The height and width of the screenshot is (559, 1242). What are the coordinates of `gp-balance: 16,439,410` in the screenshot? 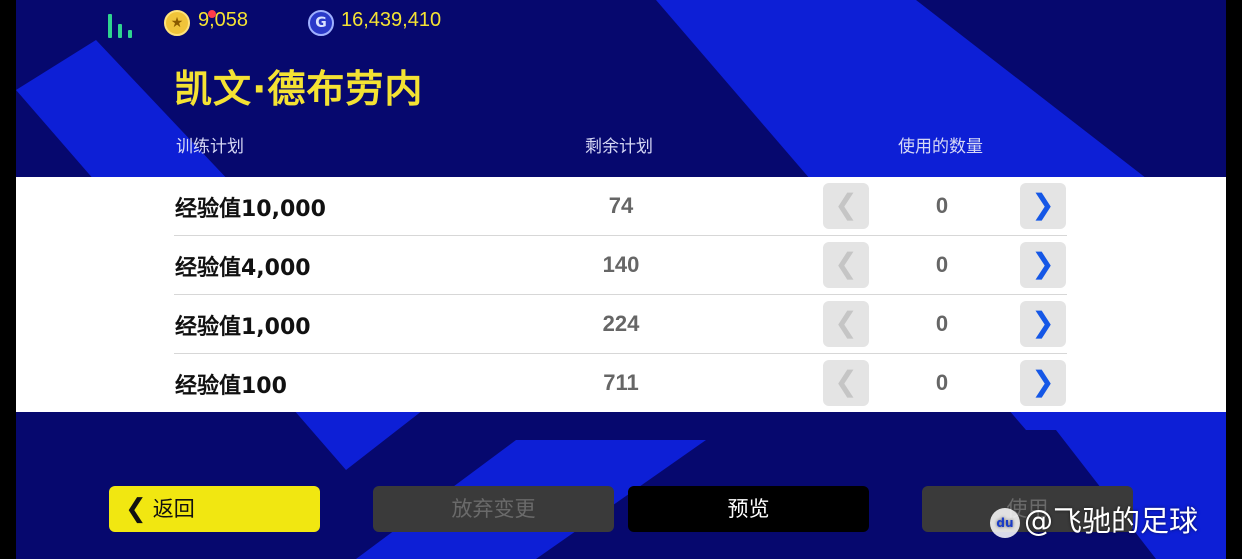 It's located at (391, 20).